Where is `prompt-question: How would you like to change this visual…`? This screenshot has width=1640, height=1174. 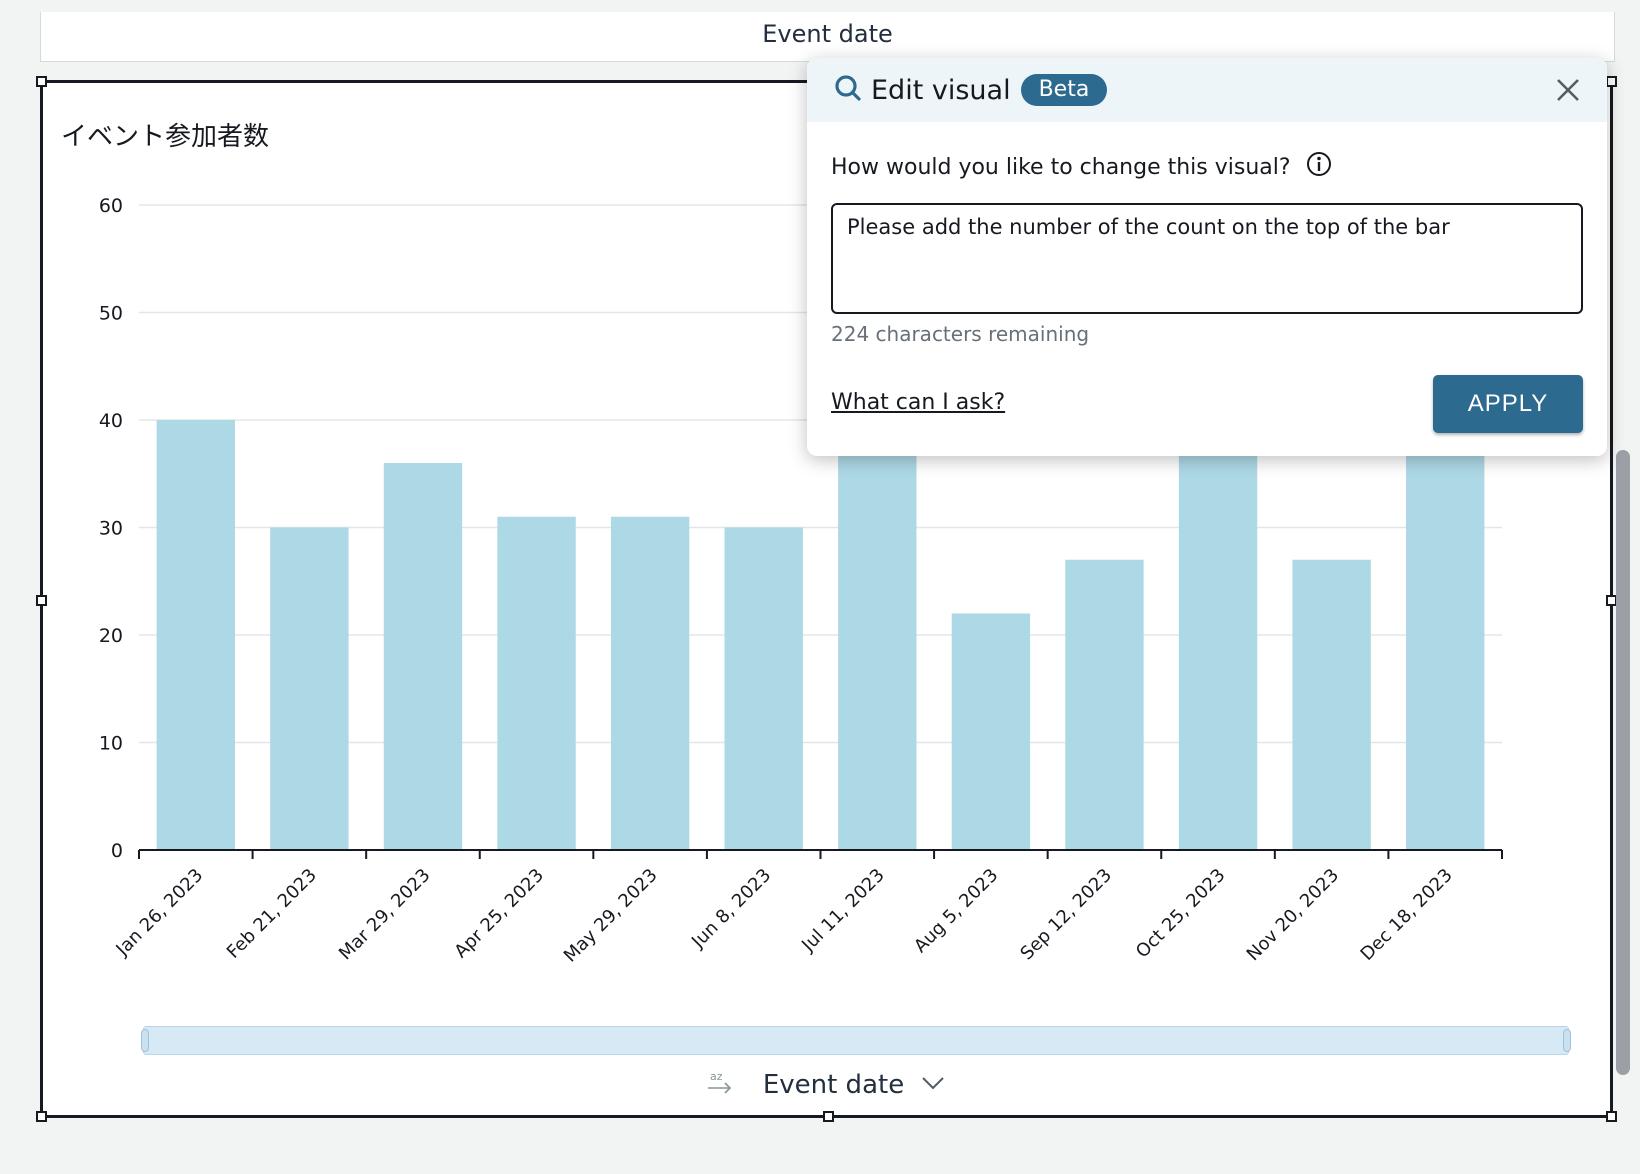
prompt-question: How would you like to change this visual… is located at coordinates (1082, 167).